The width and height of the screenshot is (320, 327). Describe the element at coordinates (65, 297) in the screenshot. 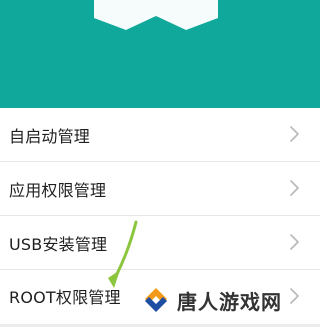

I see `menu-item-label: ROOT权限管理` at that location.